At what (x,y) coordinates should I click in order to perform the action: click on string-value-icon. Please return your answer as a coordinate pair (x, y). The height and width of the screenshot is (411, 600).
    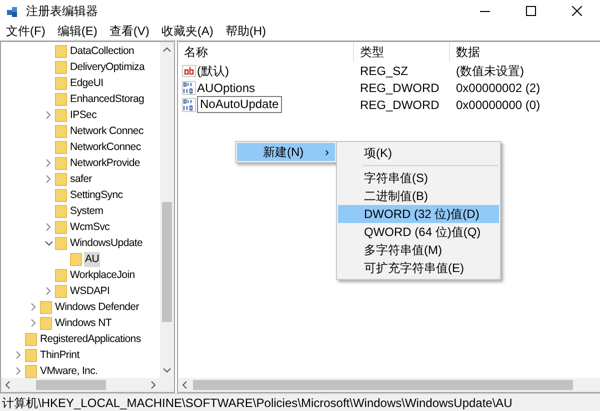
    Looking at the image, I should click on (189, 71).